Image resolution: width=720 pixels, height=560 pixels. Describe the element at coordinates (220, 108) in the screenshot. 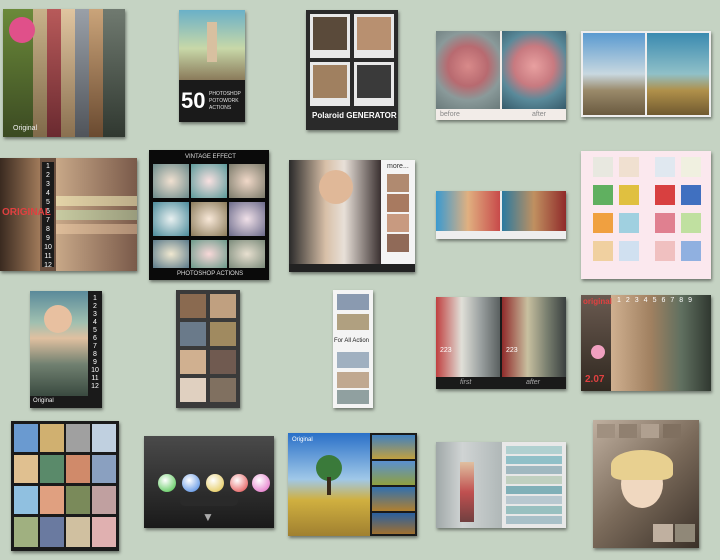

I see `poster-line-3: ACTIONS` at that location.